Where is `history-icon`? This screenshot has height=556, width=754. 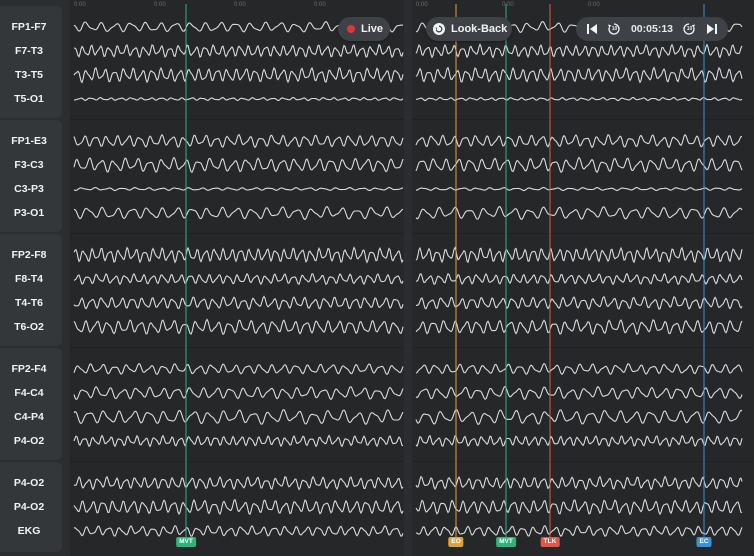
history-icon is located at coordinates (439, 29).